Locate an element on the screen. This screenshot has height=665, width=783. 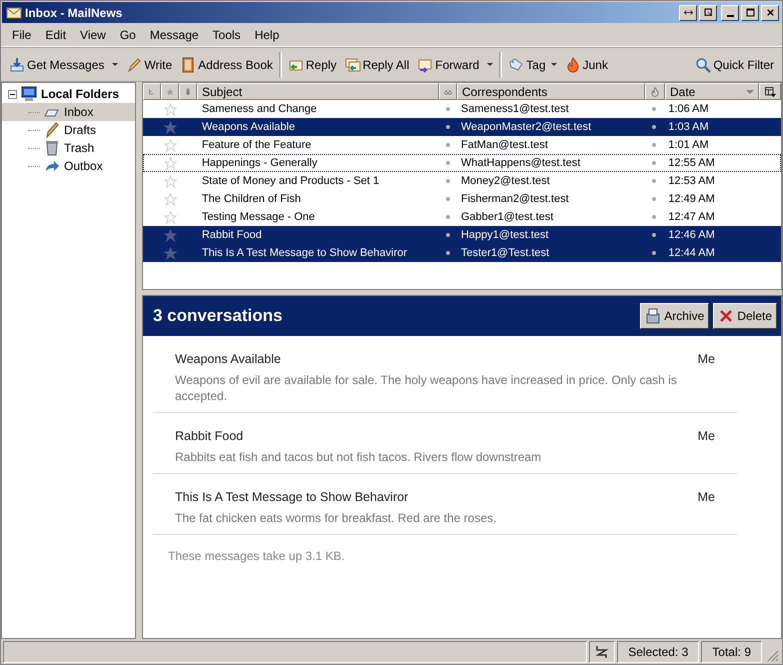
column-header: Date is located at coordinates (712, 91).